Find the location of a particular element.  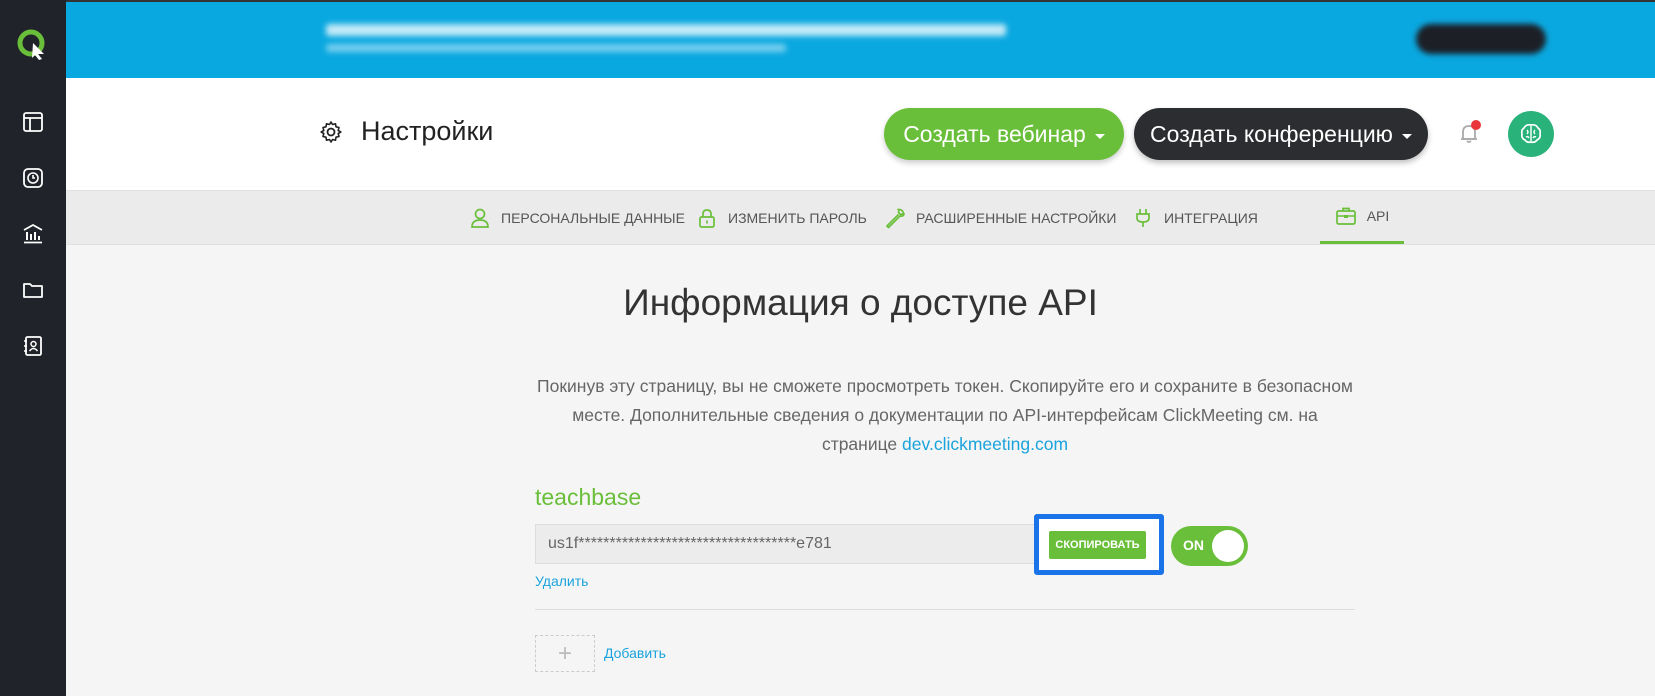

create-conference-label: Создать конференцию is located at coordinates (1271, 133).